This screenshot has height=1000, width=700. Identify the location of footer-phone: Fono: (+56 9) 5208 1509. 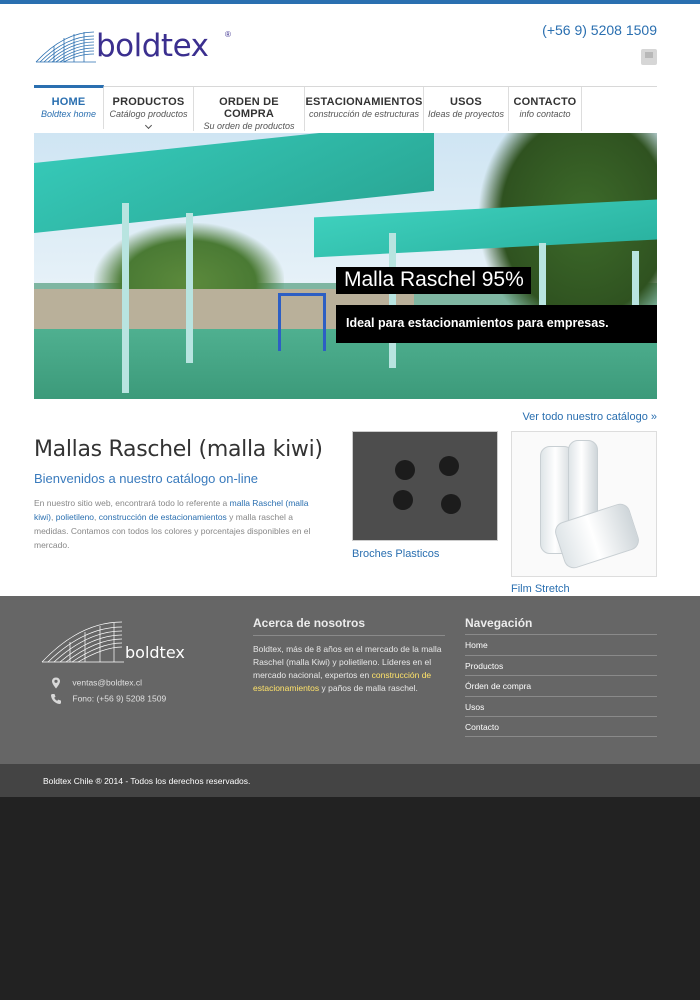
(119, 698).